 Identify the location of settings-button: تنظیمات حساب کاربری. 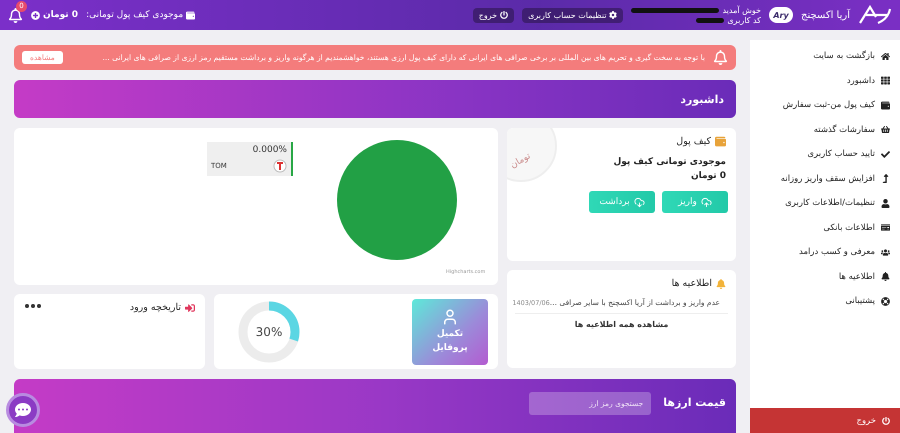
(573, 15).